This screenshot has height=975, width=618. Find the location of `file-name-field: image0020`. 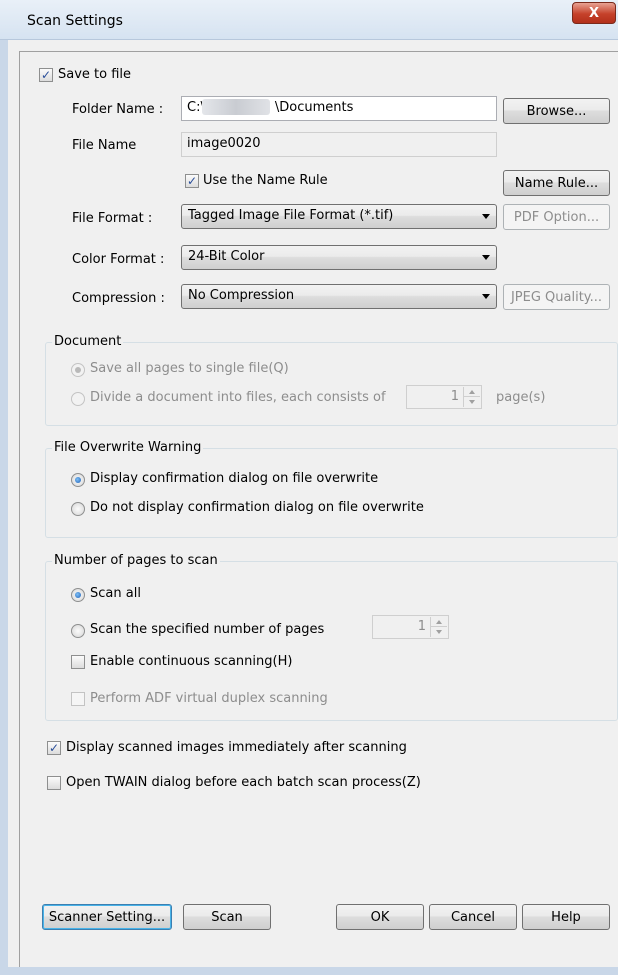

file-name-field: image0020 is located at coordinates (339, 144).